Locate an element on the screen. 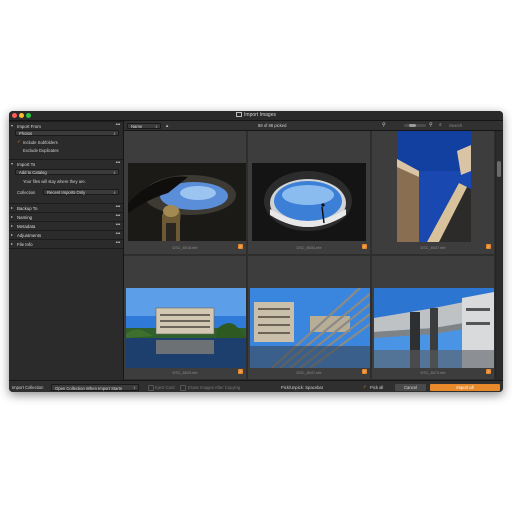 The height and width of the screenshot is (512, 512). section-import-to: ▾ Import To ••• is located at coordinates (66, 163).